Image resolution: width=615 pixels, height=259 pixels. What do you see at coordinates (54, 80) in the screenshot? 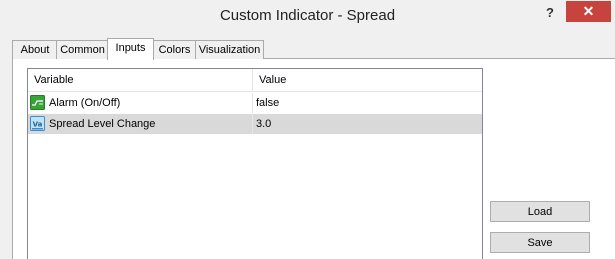
I see `column-header-variable: Variable` at bounding box center [54, 80].